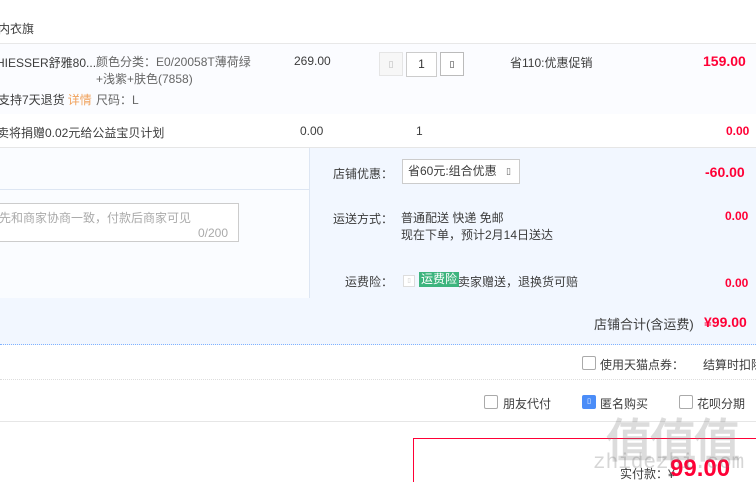 The image size is (756, 482). I want to click on sku-color-line1: 颜色分类：E0/20058T薄荷绿, so click(173, 62).